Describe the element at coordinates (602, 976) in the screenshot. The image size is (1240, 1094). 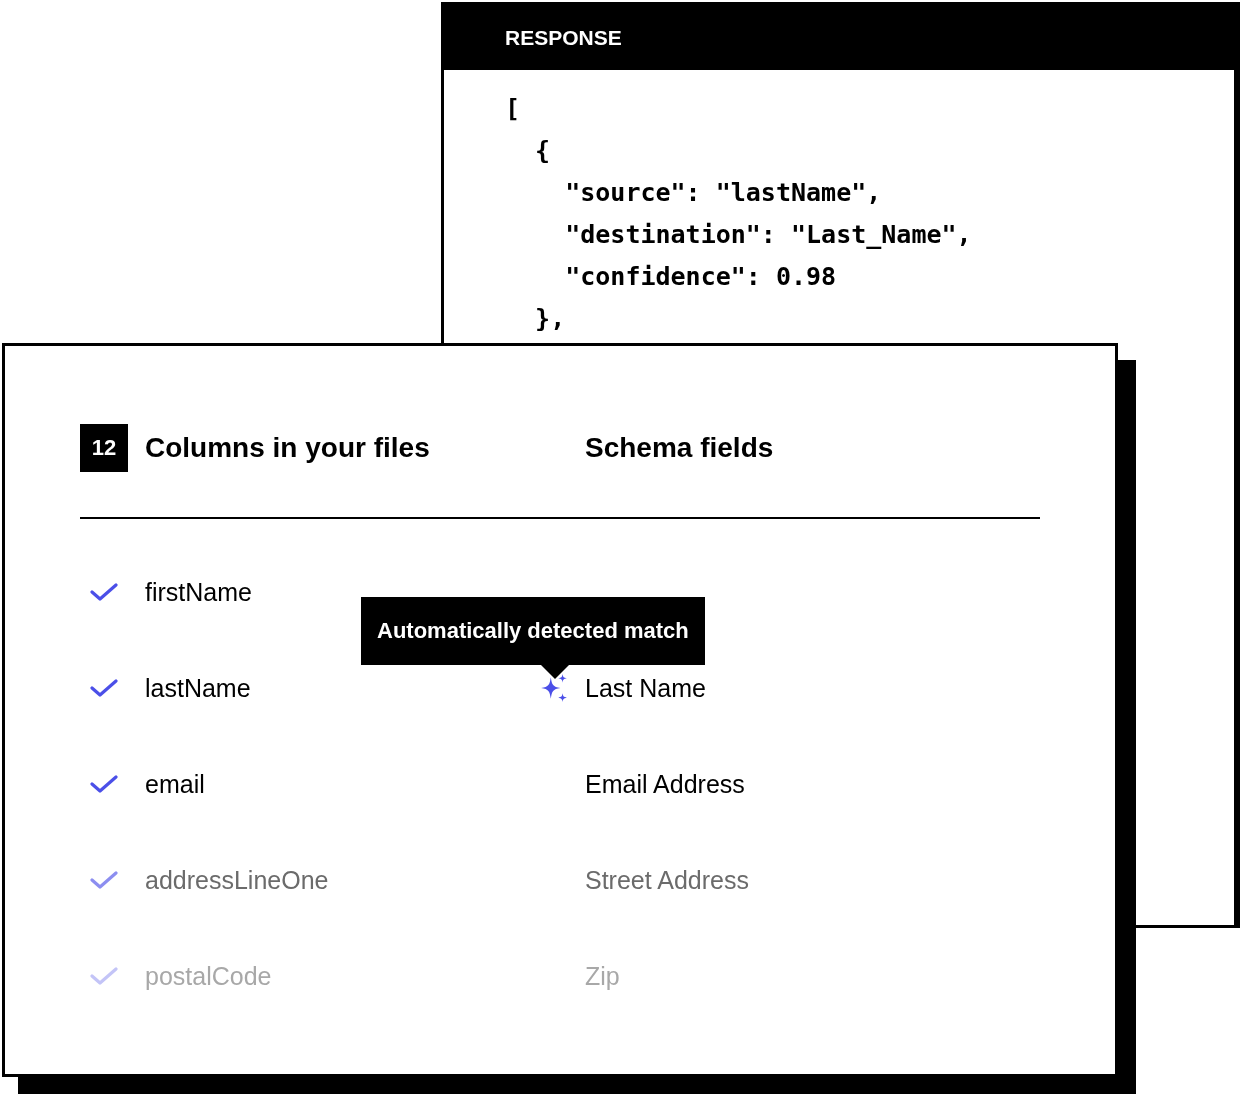
I see `schema-field: Zip` at that location.